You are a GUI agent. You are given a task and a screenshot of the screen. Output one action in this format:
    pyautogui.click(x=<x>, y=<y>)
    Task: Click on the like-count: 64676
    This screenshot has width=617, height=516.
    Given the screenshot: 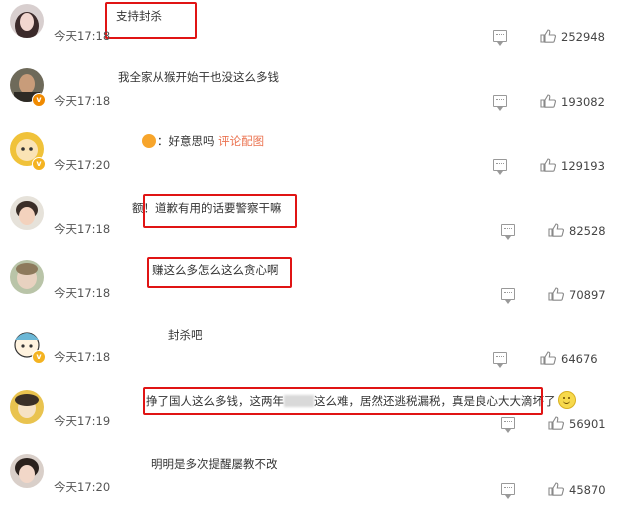 What is the action you would take?
    pyautogui.click(x=579, y=359)
    